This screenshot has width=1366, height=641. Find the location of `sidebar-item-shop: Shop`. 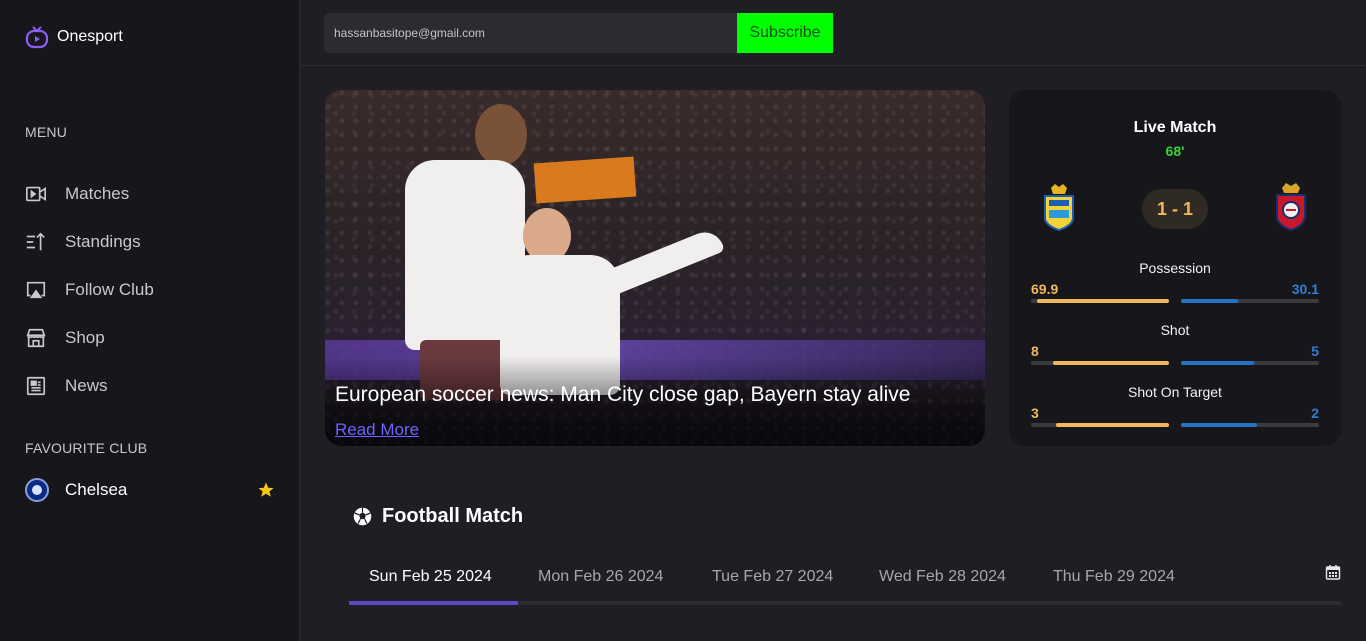

sidebar-item-shop: Shop is located at coordinates (65, 338).